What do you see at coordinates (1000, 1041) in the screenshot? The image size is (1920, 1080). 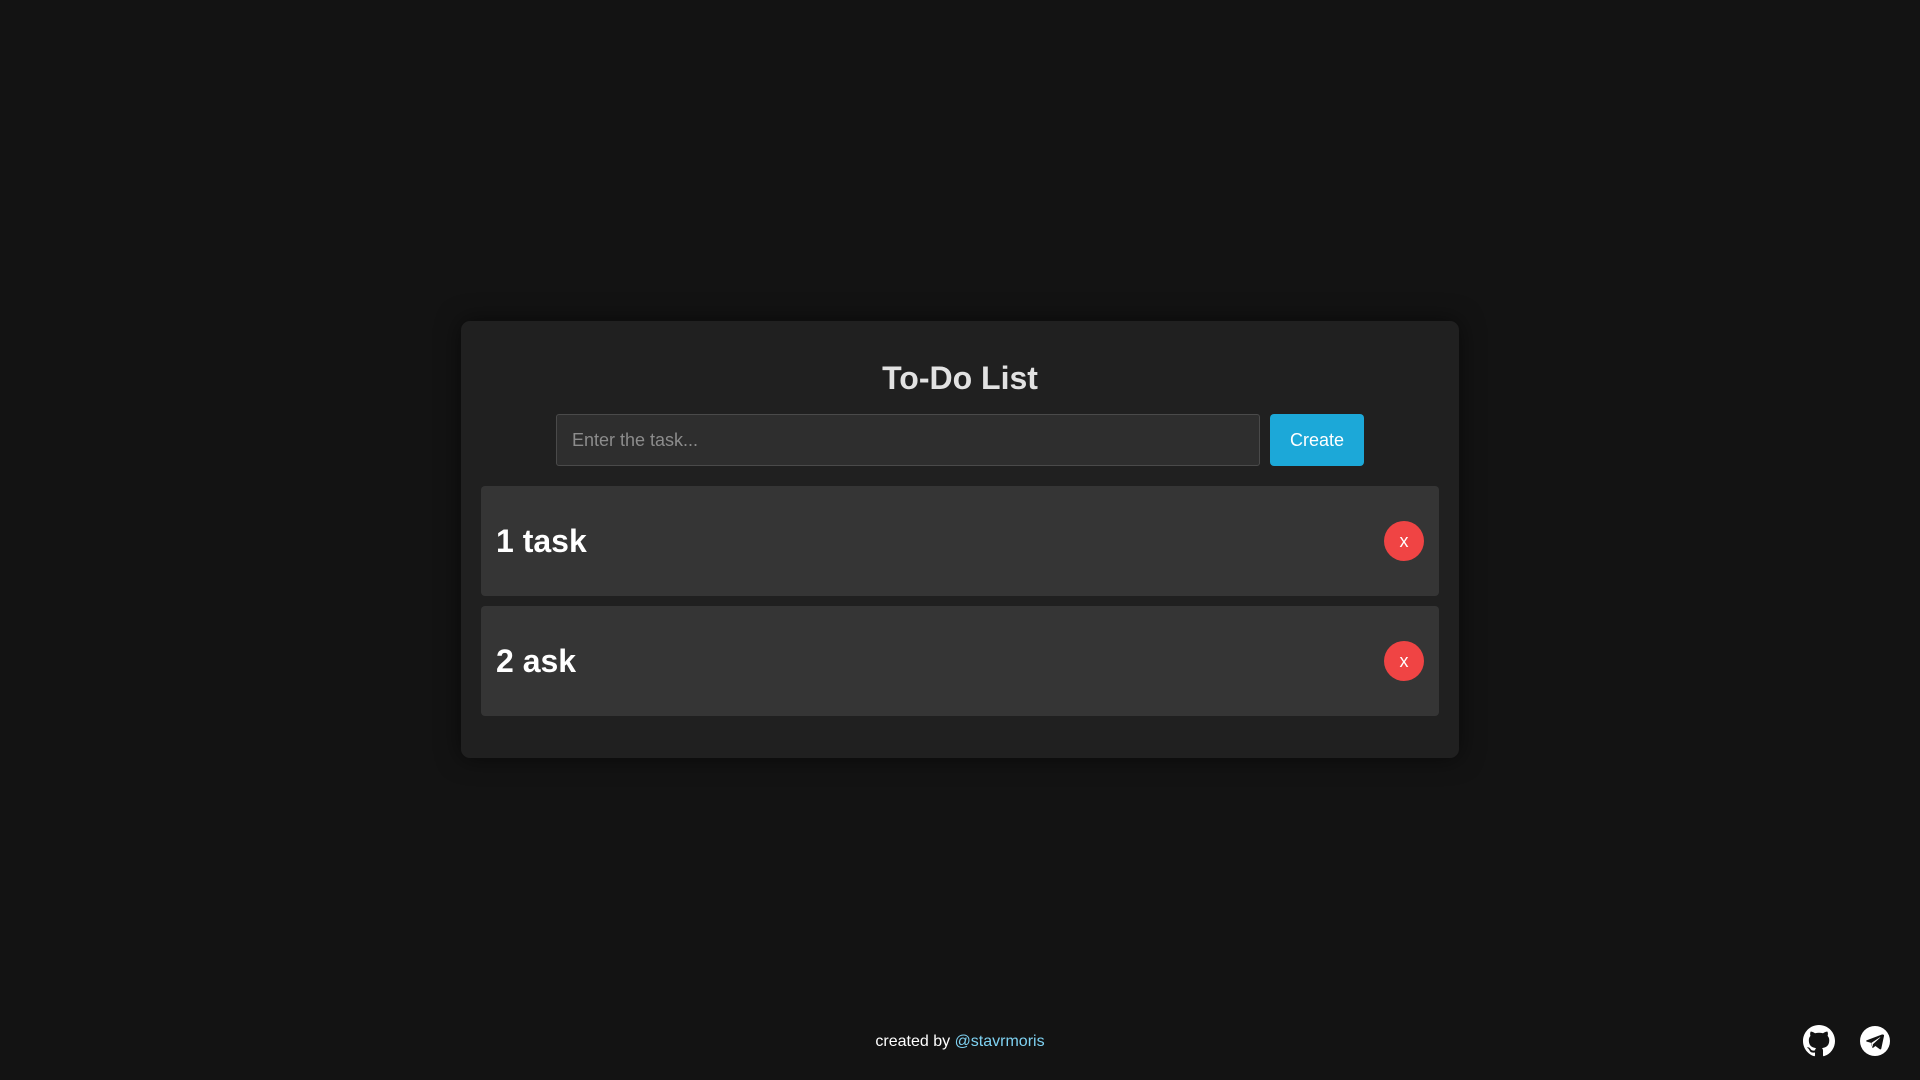 I see `author-link: @stavrmoris` at bounding box center [1000, 1041].